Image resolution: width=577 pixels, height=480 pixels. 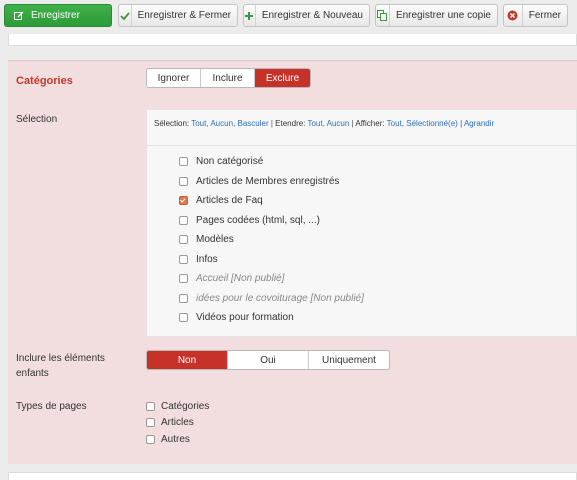 What do you see at coordinates (443, 15) in the screenshot?
I see `save-copy-label: Enregistrer une copie` at bounding box center [443, 15].